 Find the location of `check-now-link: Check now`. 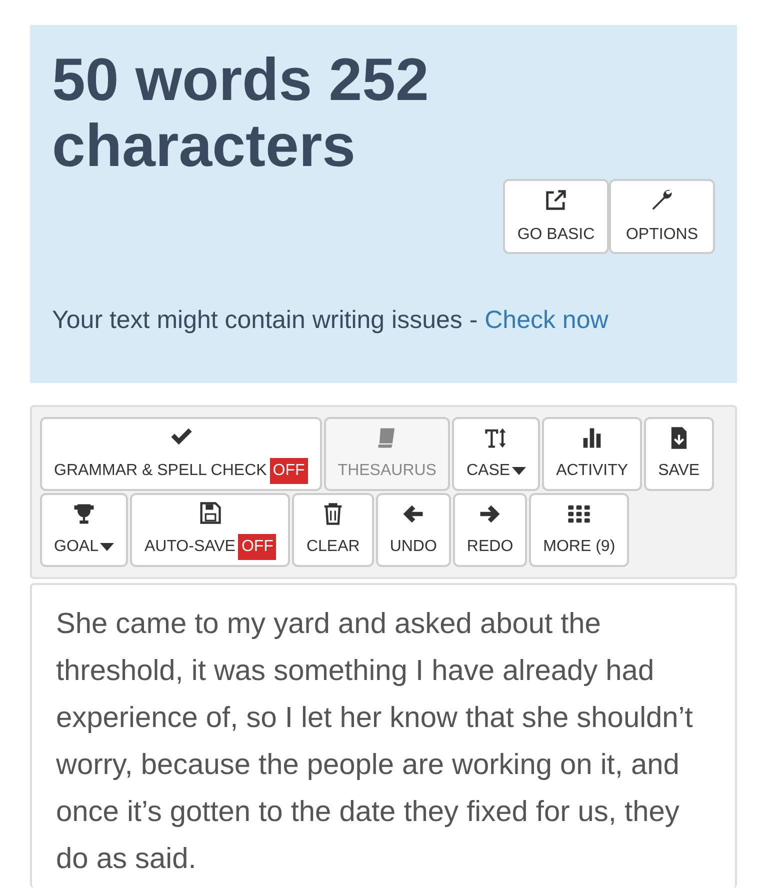

check-now-link: Check now is located at coordinates (546, 320).